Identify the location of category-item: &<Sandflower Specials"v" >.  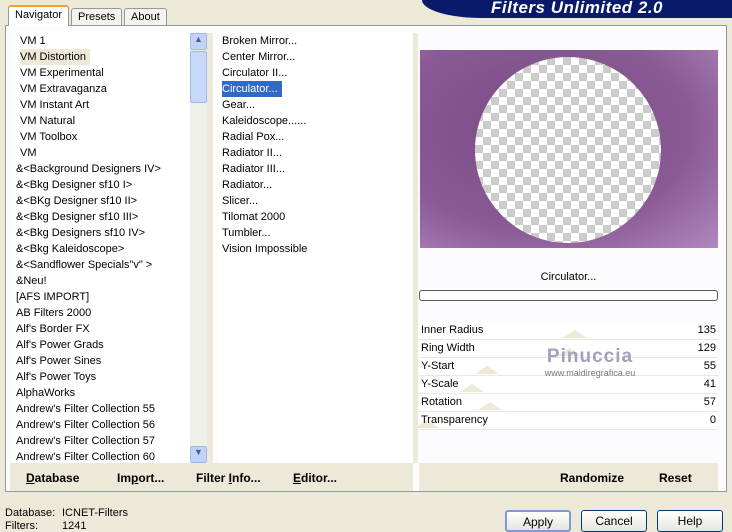
(101, 265).